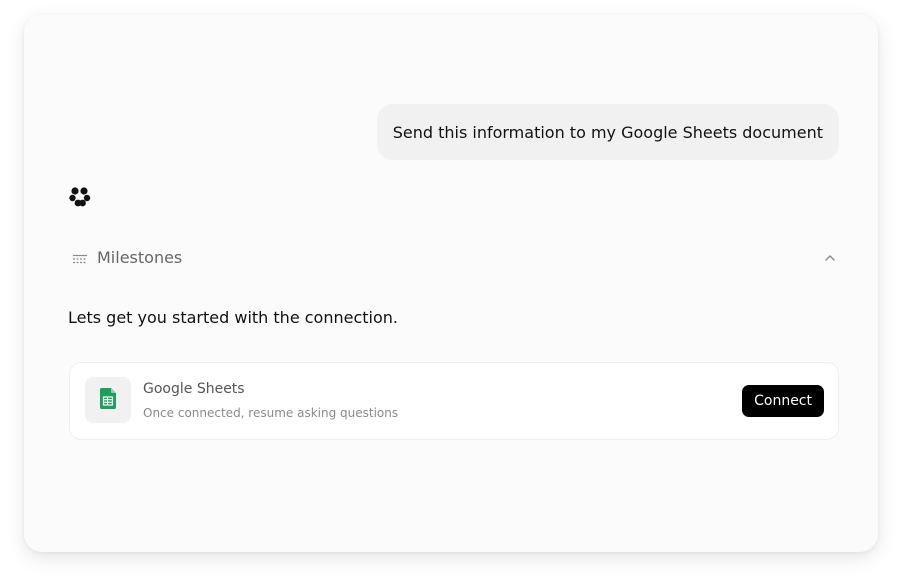  Describe the element at coordinates (783, 401) in the screenshot. I see `connect-button: Connect` at that location.